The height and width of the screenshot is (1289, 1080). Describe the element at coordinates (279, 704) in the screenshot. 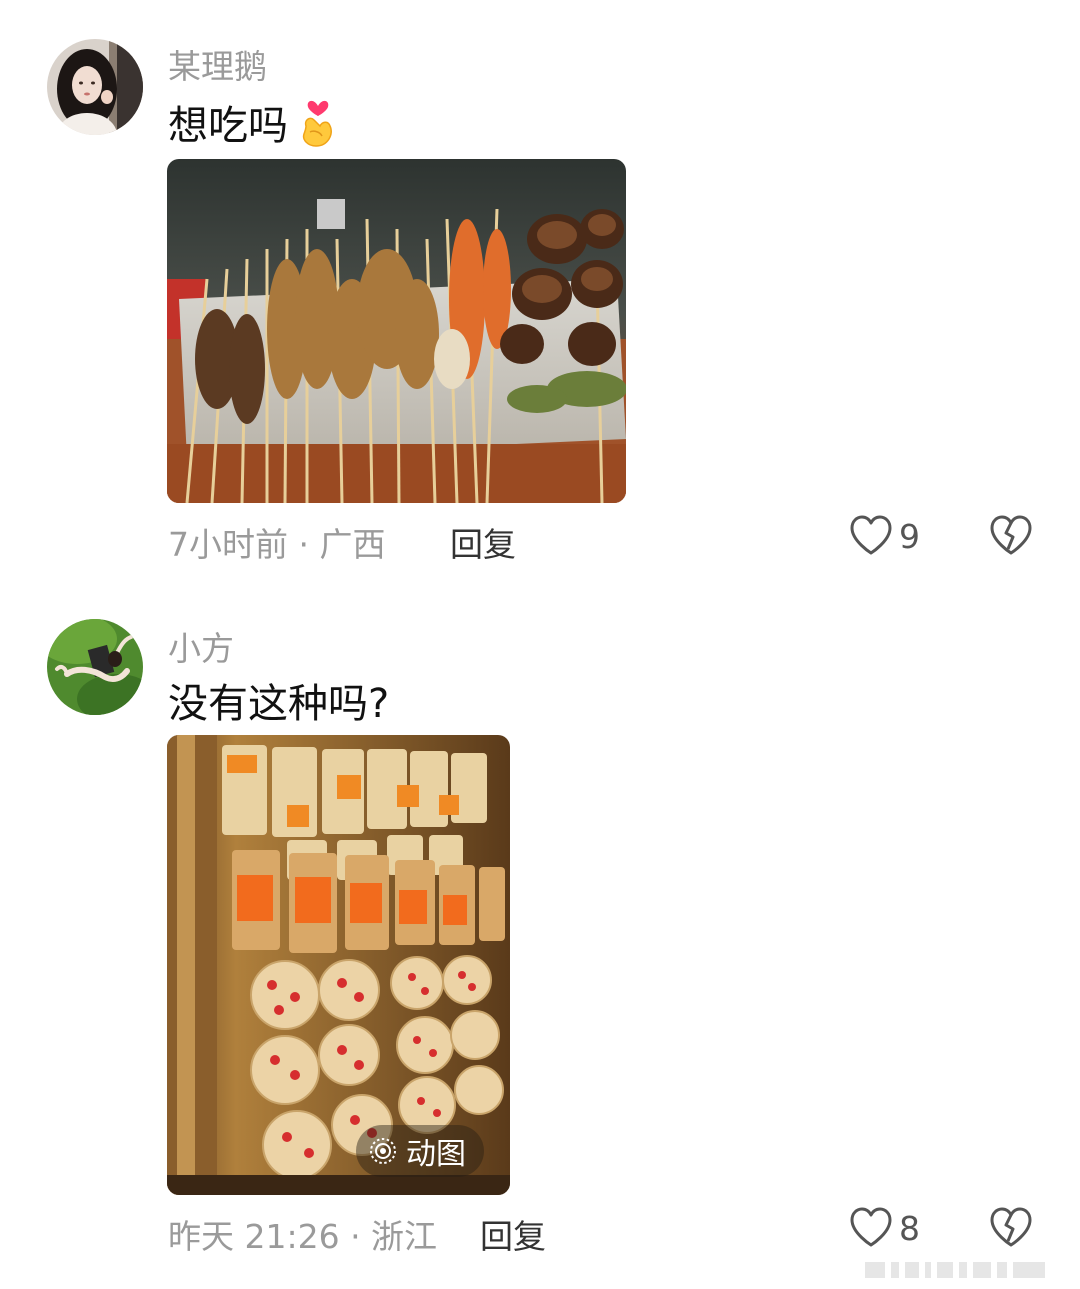

I see `comment-text-content: 没有这种吗?` at that location.